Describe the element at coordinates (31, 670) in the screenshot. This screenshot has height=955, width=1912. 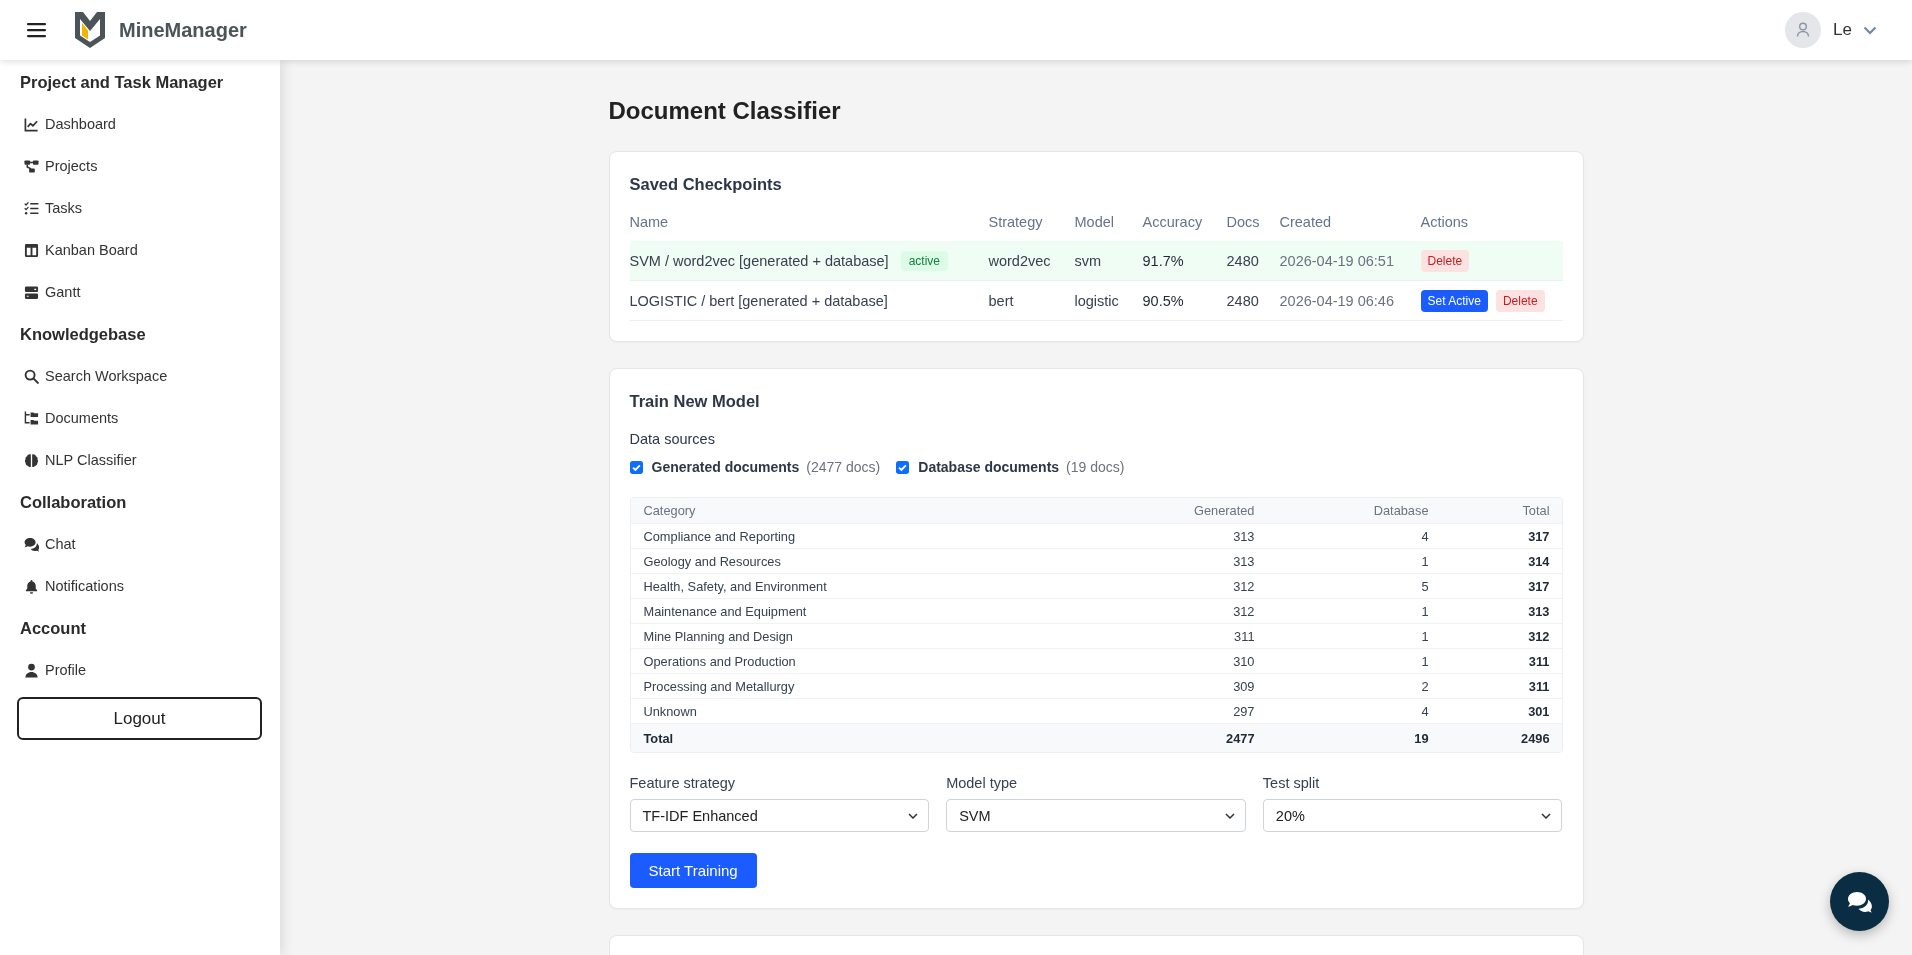
I see `user-icon` at that location.